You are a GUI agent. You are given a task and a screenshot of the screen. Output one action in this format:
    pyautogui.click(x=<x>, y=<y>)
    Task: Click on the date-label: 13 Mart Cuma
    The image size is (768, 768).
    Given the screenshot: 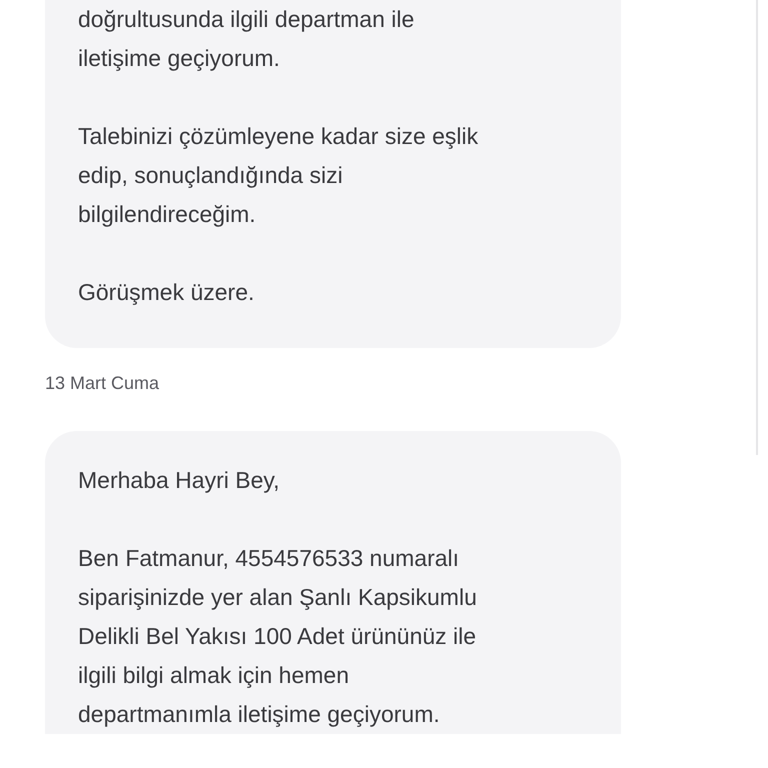 What is the action you would take?
    pyautogui.click(x=102, y=383)
    